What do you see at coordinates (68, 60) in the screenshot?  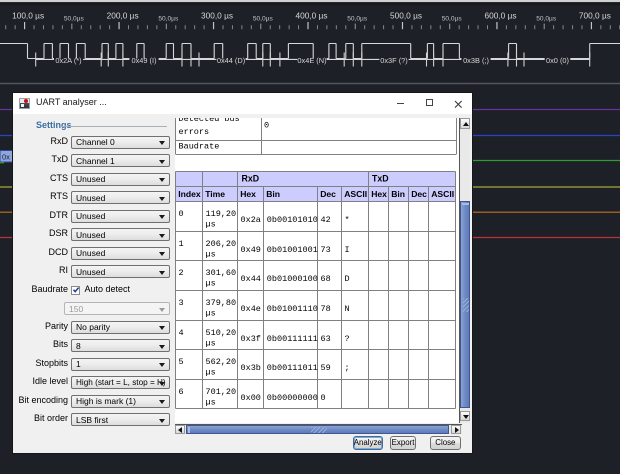 I see `svg-text: 0x2A (*)` at bounding box center [68, 60].